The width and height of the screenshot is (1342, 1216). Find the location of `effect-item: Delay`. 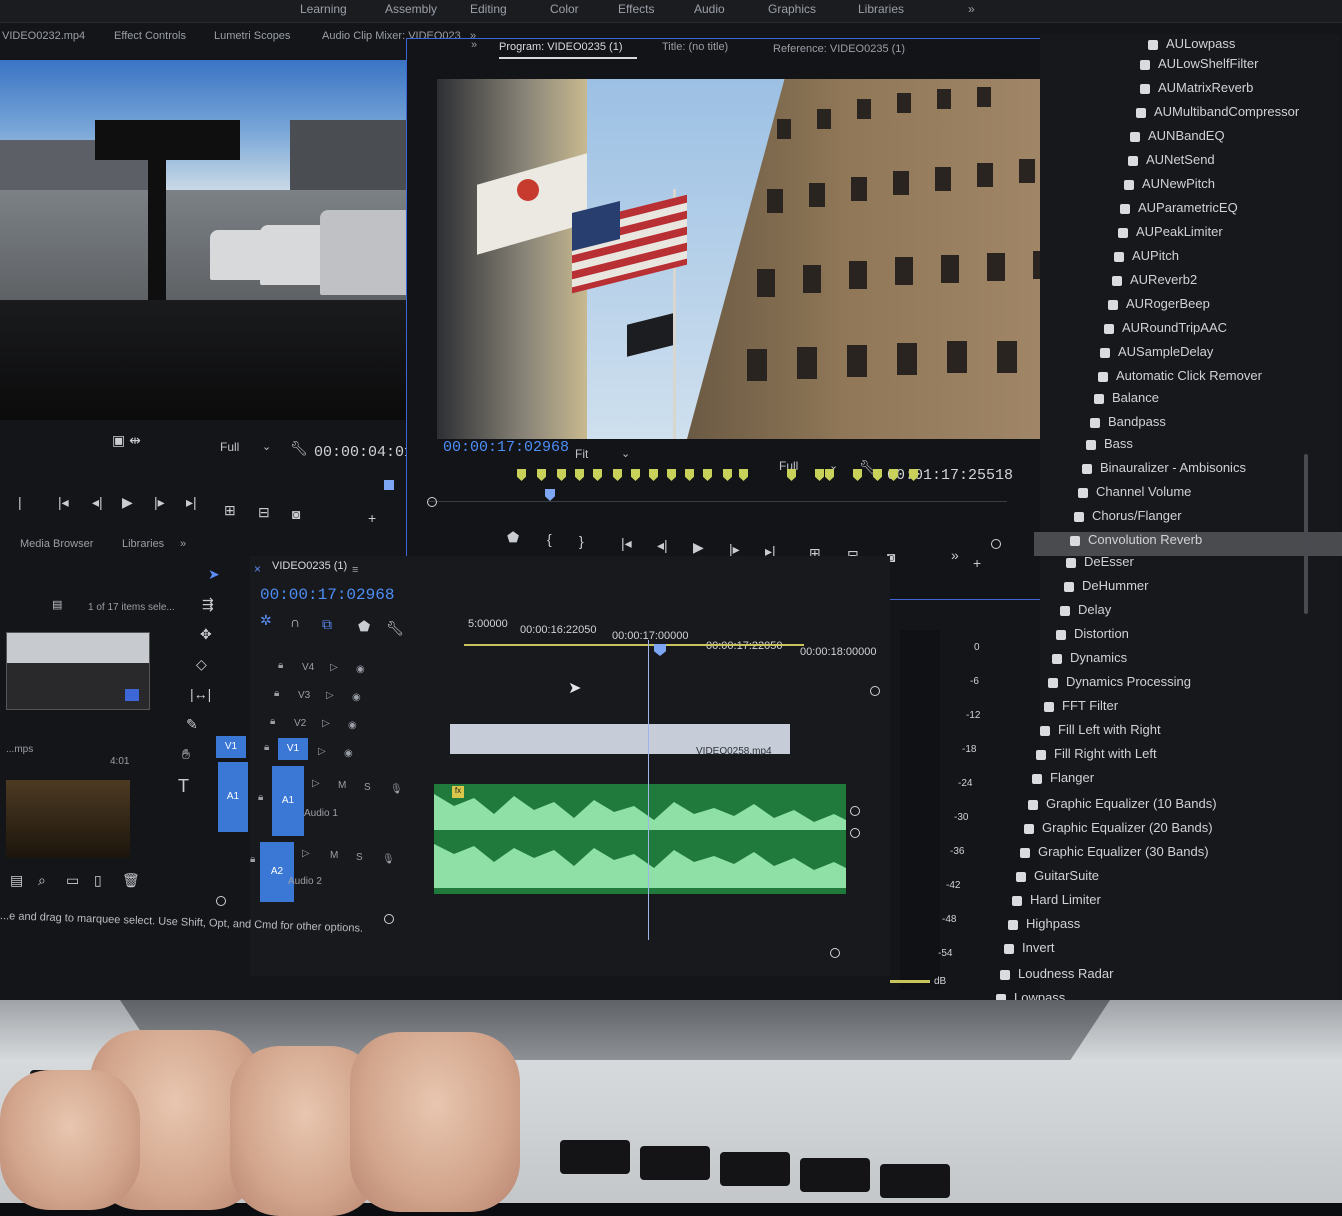

effect-item: Delay is located at coordinates (1085, 614).